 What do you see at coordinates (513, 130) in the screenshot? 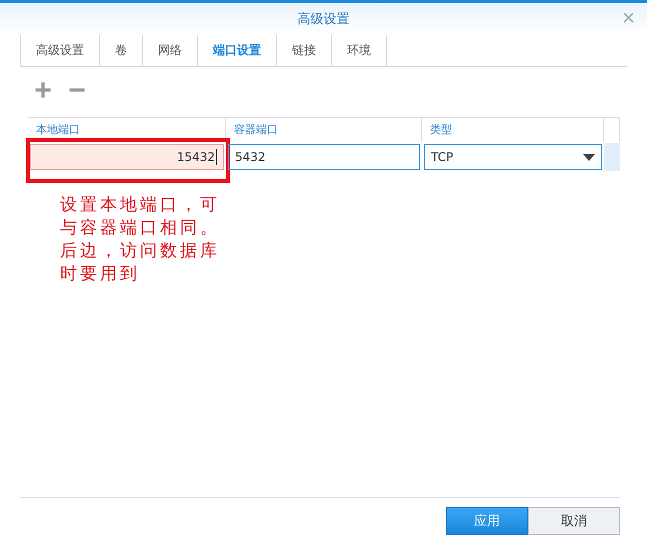
I see `column-header: 类型` at bounding box center [513, 130].